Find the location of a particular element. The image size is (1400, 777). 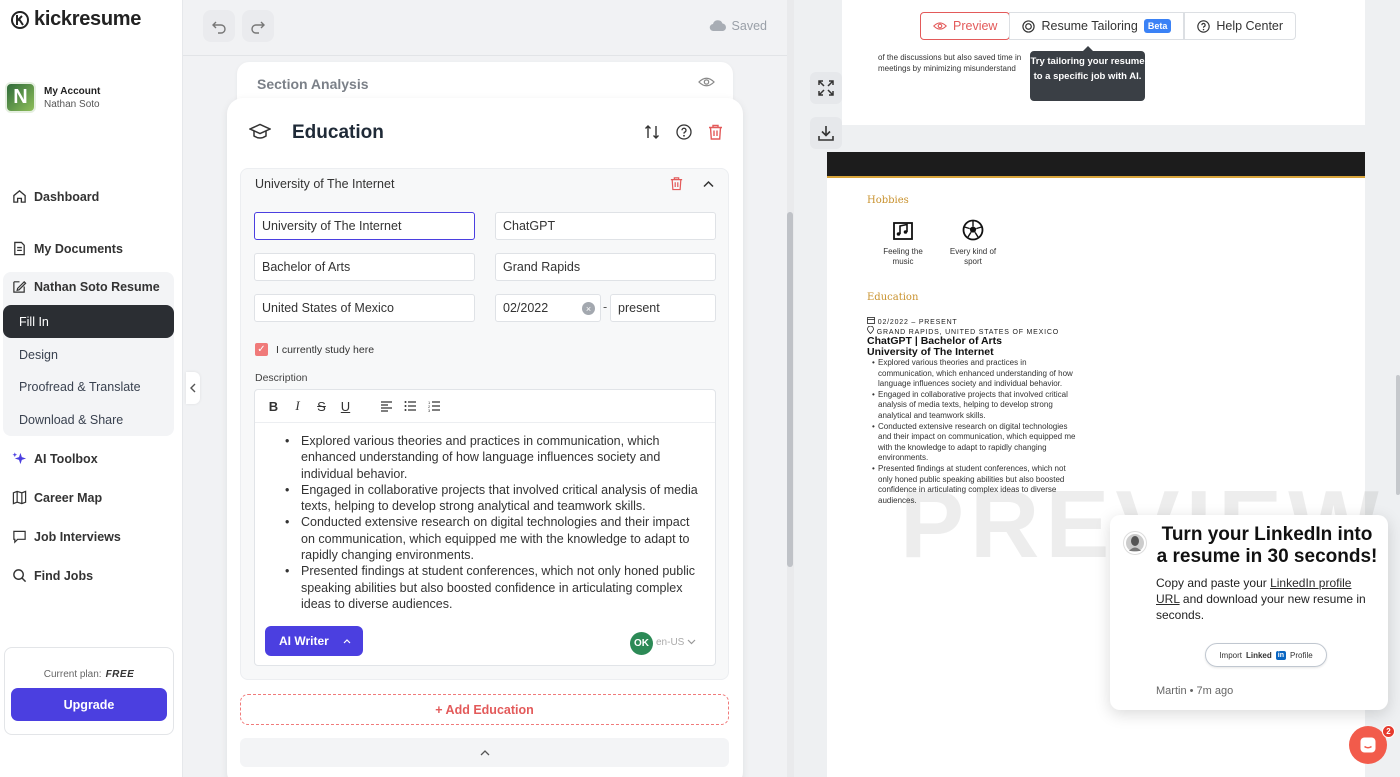

nav-job-interviews: Job Interviews is located at coordinates (66, 536).